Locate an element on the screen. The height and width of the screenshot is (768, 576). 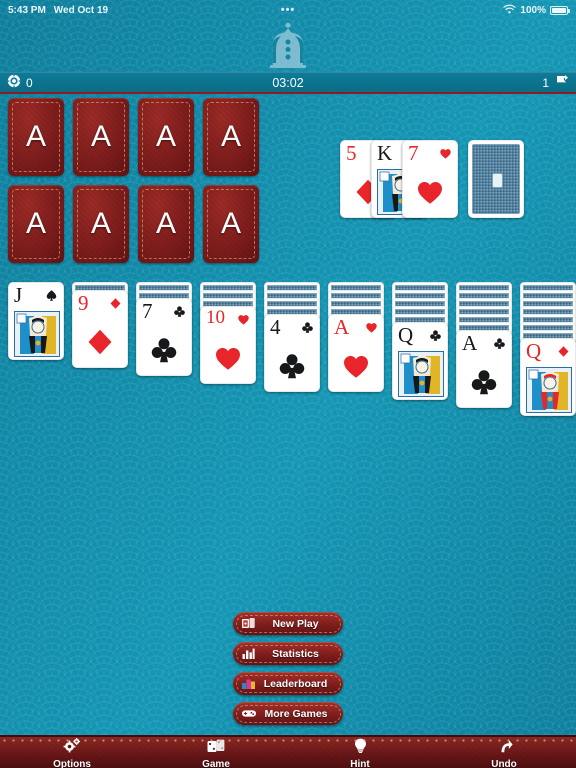
toolbar-button-label: Game is located at coordinates (216, 763).